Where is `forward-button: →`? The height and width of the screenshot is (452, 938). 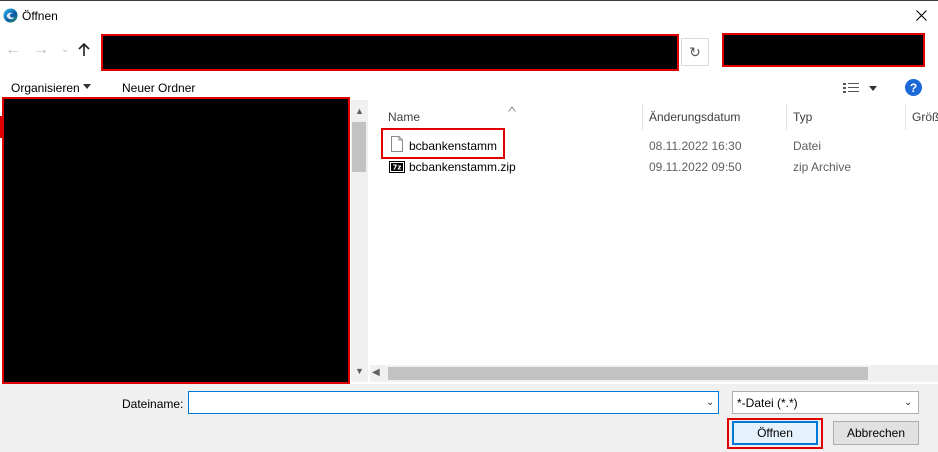
forward-button: → is located at coordinates (41, 50).